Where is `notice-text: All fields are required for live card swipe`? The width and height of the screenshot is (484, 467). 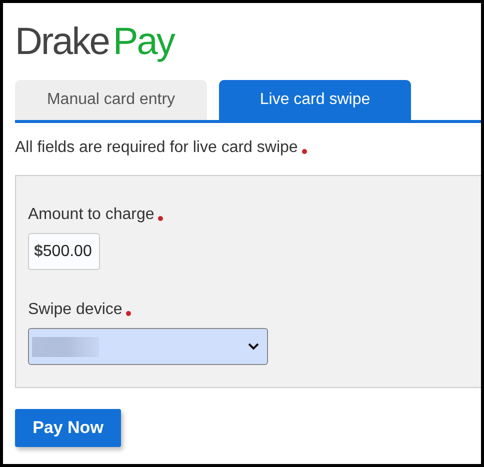
notice-text: All fields are required for live card swipe is located at coordinates (156, 148).